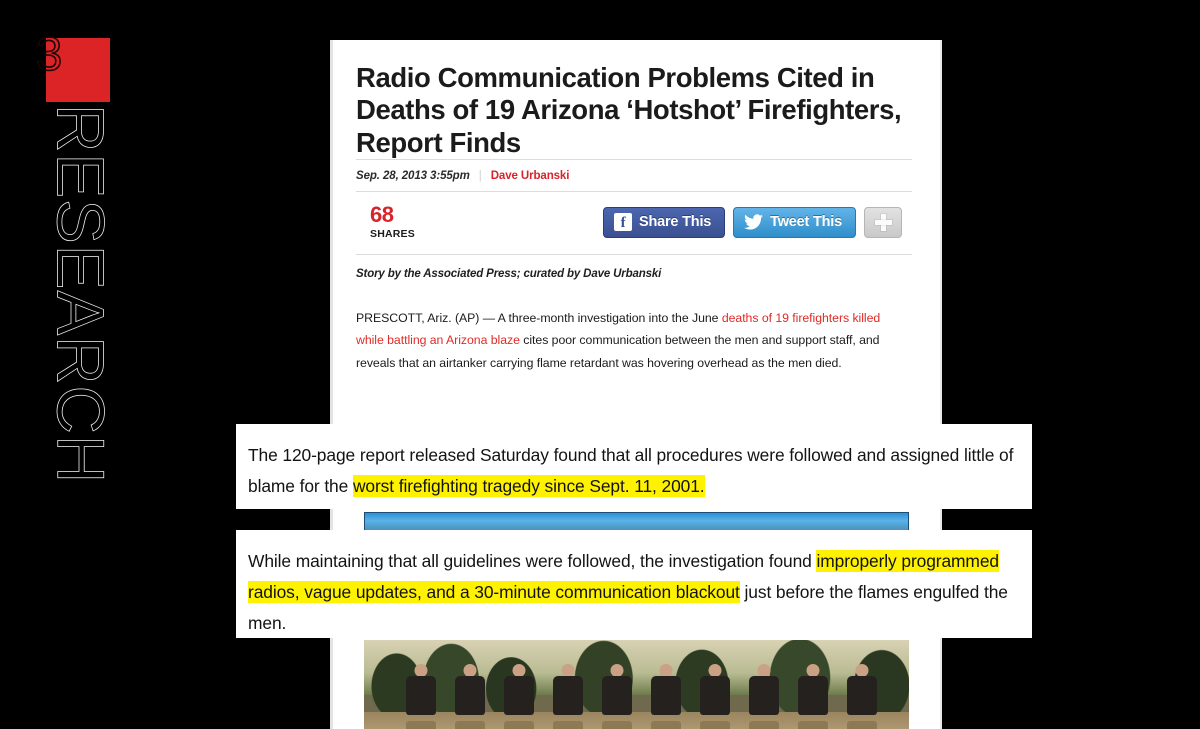 This screenshot has width=1200, height=729. I want to click on facebook-icon: f, so click(623, 222).